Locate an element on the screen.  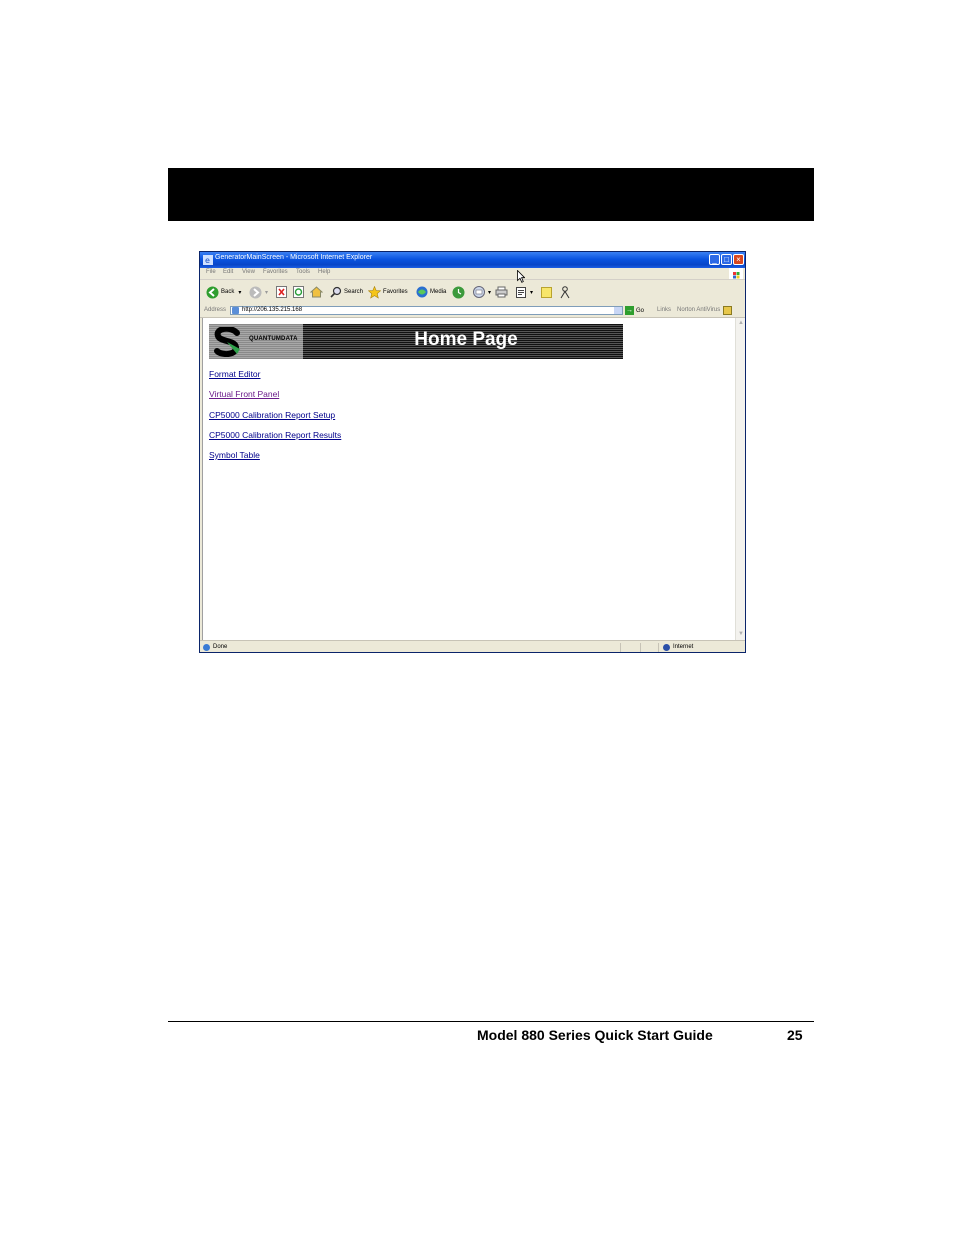
minimize-button: _ is located at coordinates (714, 259).